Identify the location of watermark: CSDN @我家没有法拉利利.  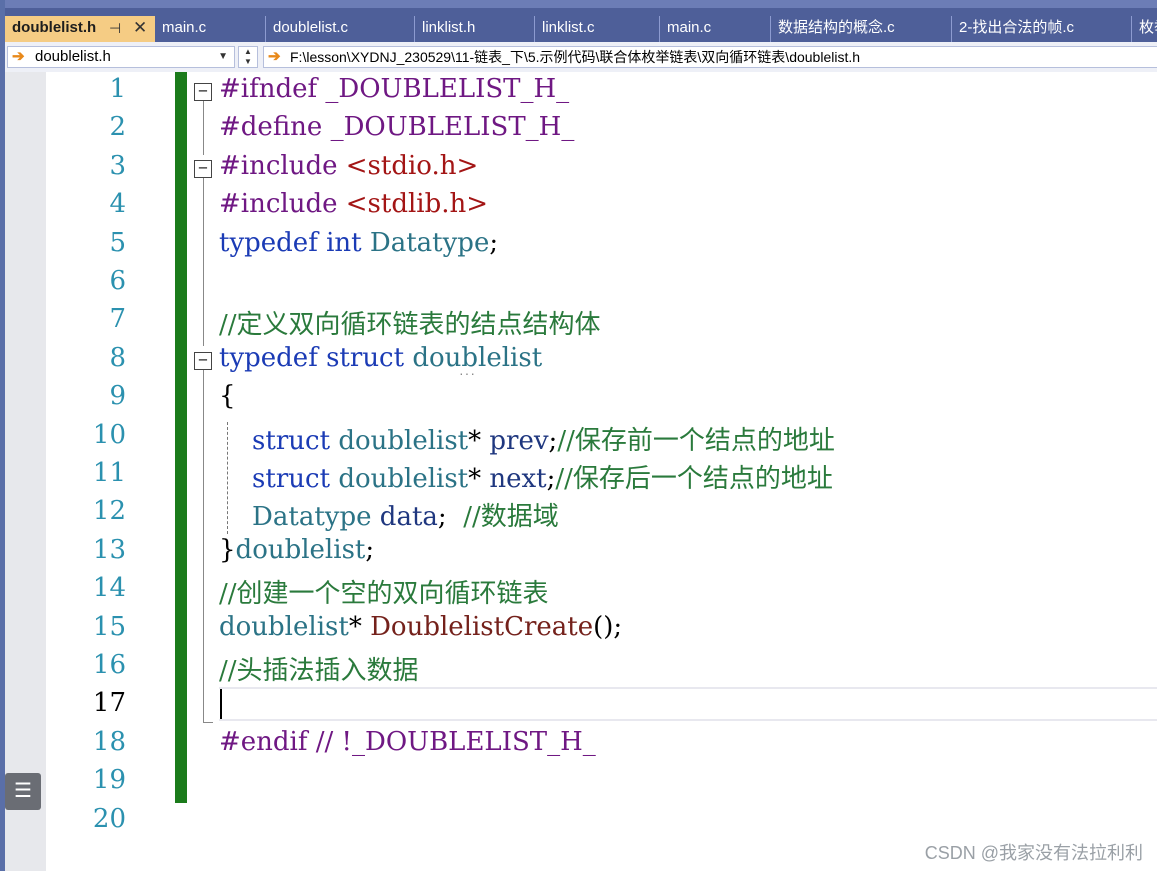
(1033, 853).